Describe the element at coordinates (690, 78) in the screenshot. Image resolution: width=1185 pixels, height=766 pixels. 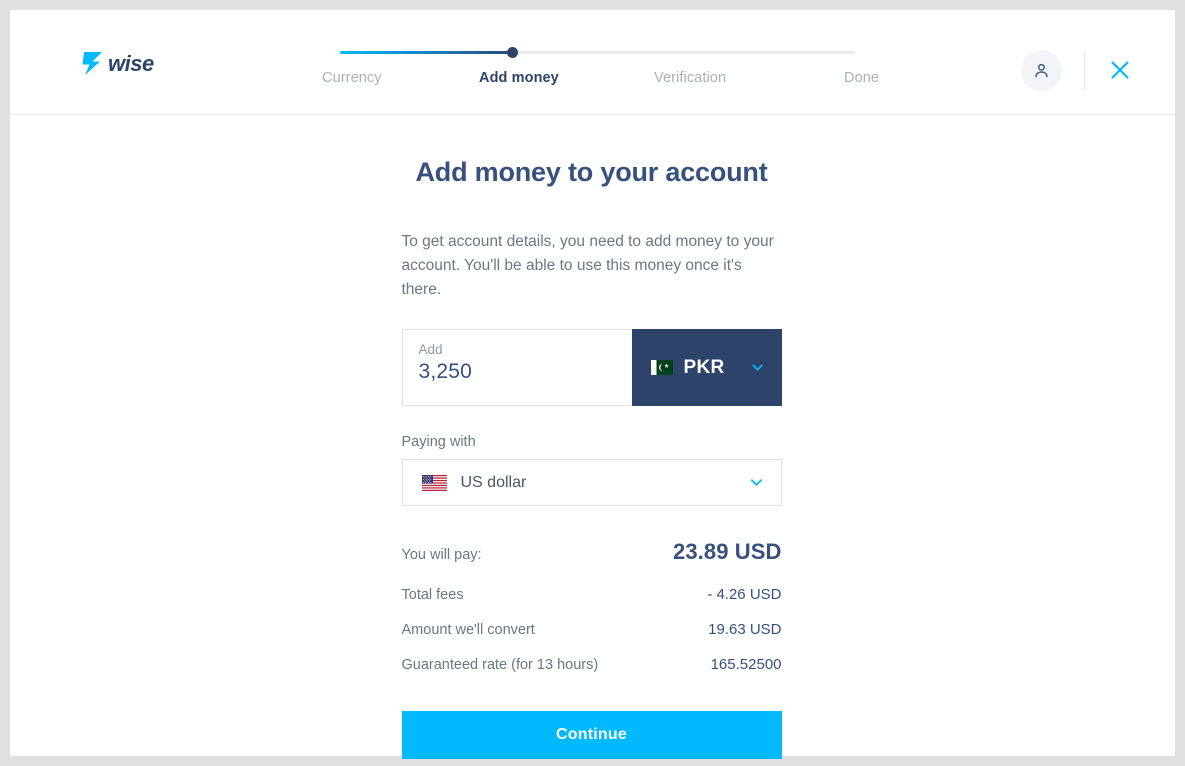
I see `step-label-verification: Verification` at that location.